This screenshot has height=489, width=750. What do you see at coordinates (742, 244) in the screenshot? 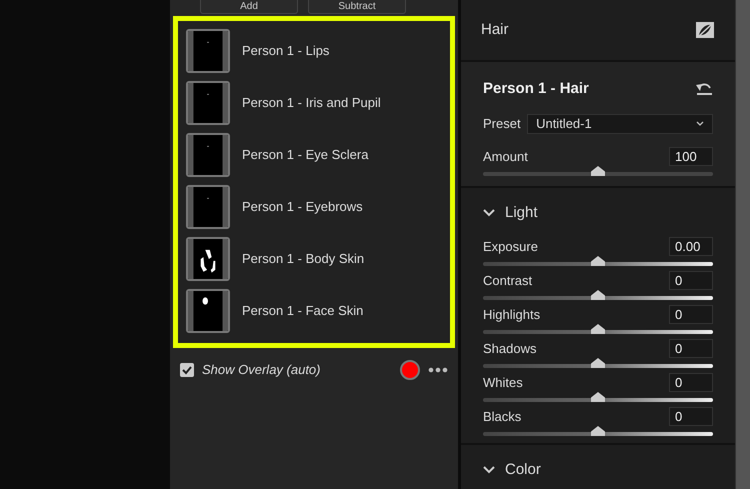
I see `scrollbar` at bounding box center [742, 244].